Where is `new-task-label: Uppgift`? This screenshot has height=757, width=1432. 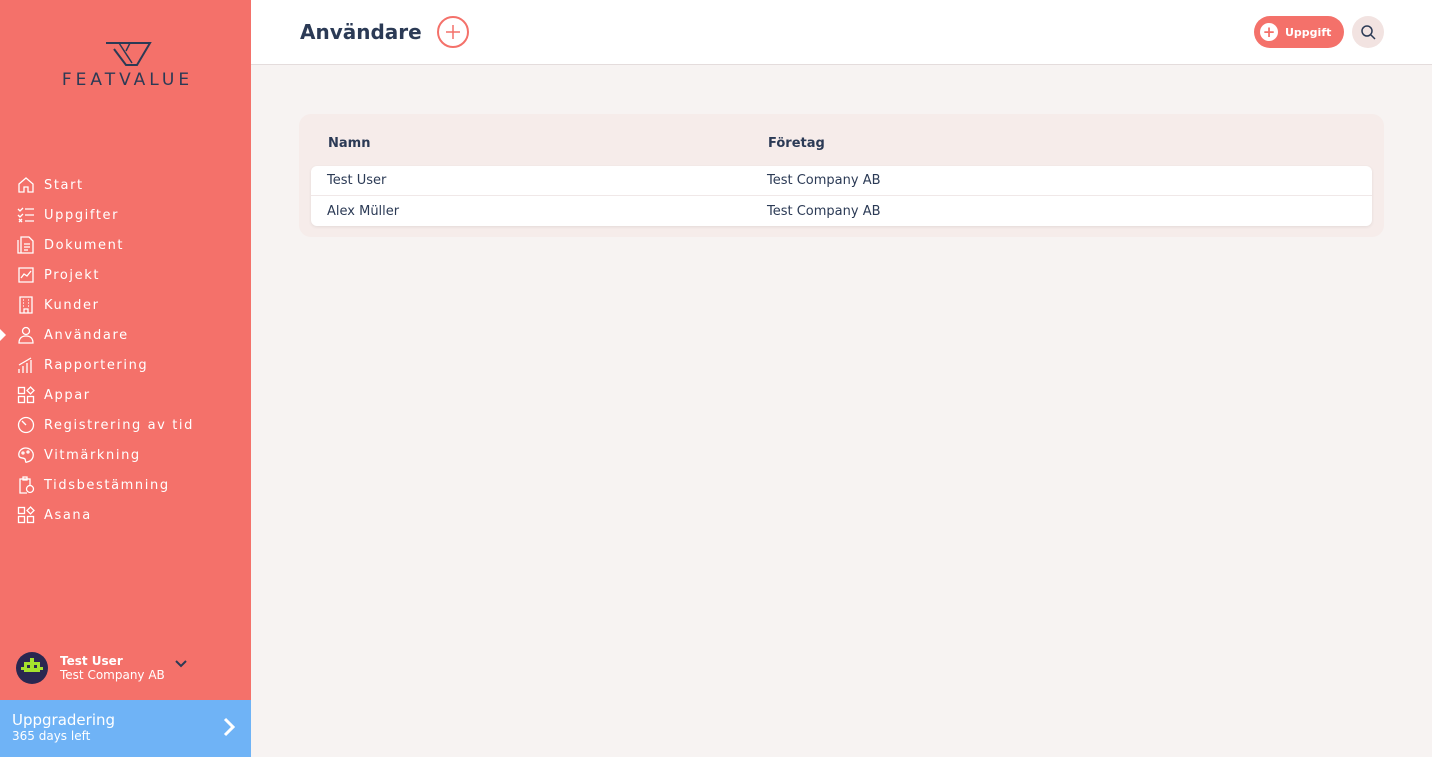 new-task-label: Uppgift is located at coordinates (1308, 32).